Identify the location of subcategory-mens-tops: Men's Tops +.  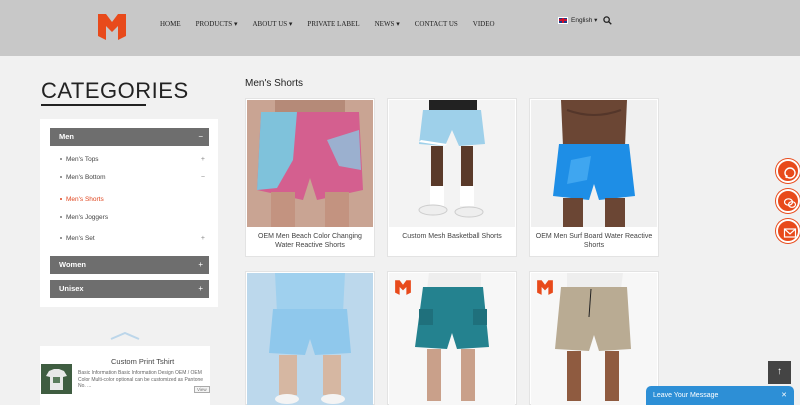
(134, 159).